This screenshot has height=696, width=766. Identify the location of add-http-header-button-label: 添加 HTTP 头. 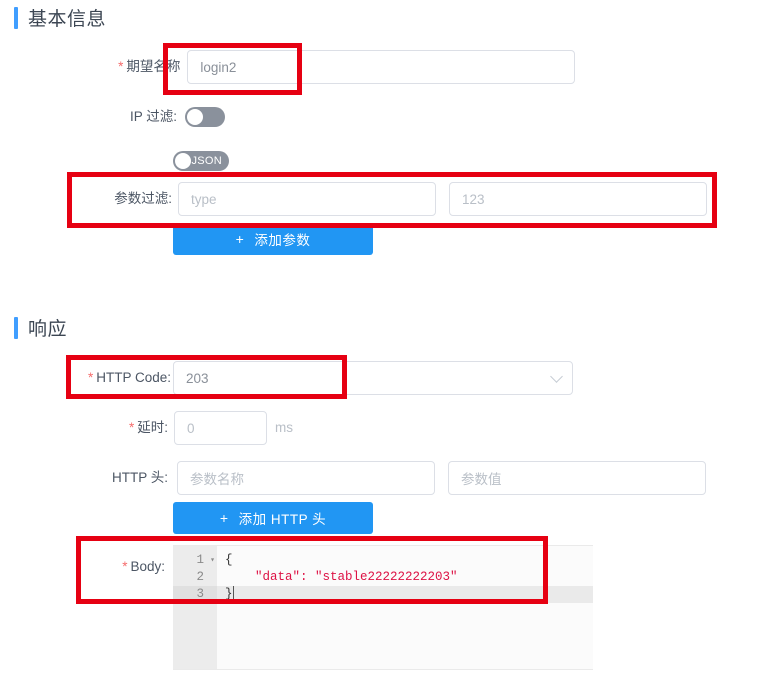
(282, 519).